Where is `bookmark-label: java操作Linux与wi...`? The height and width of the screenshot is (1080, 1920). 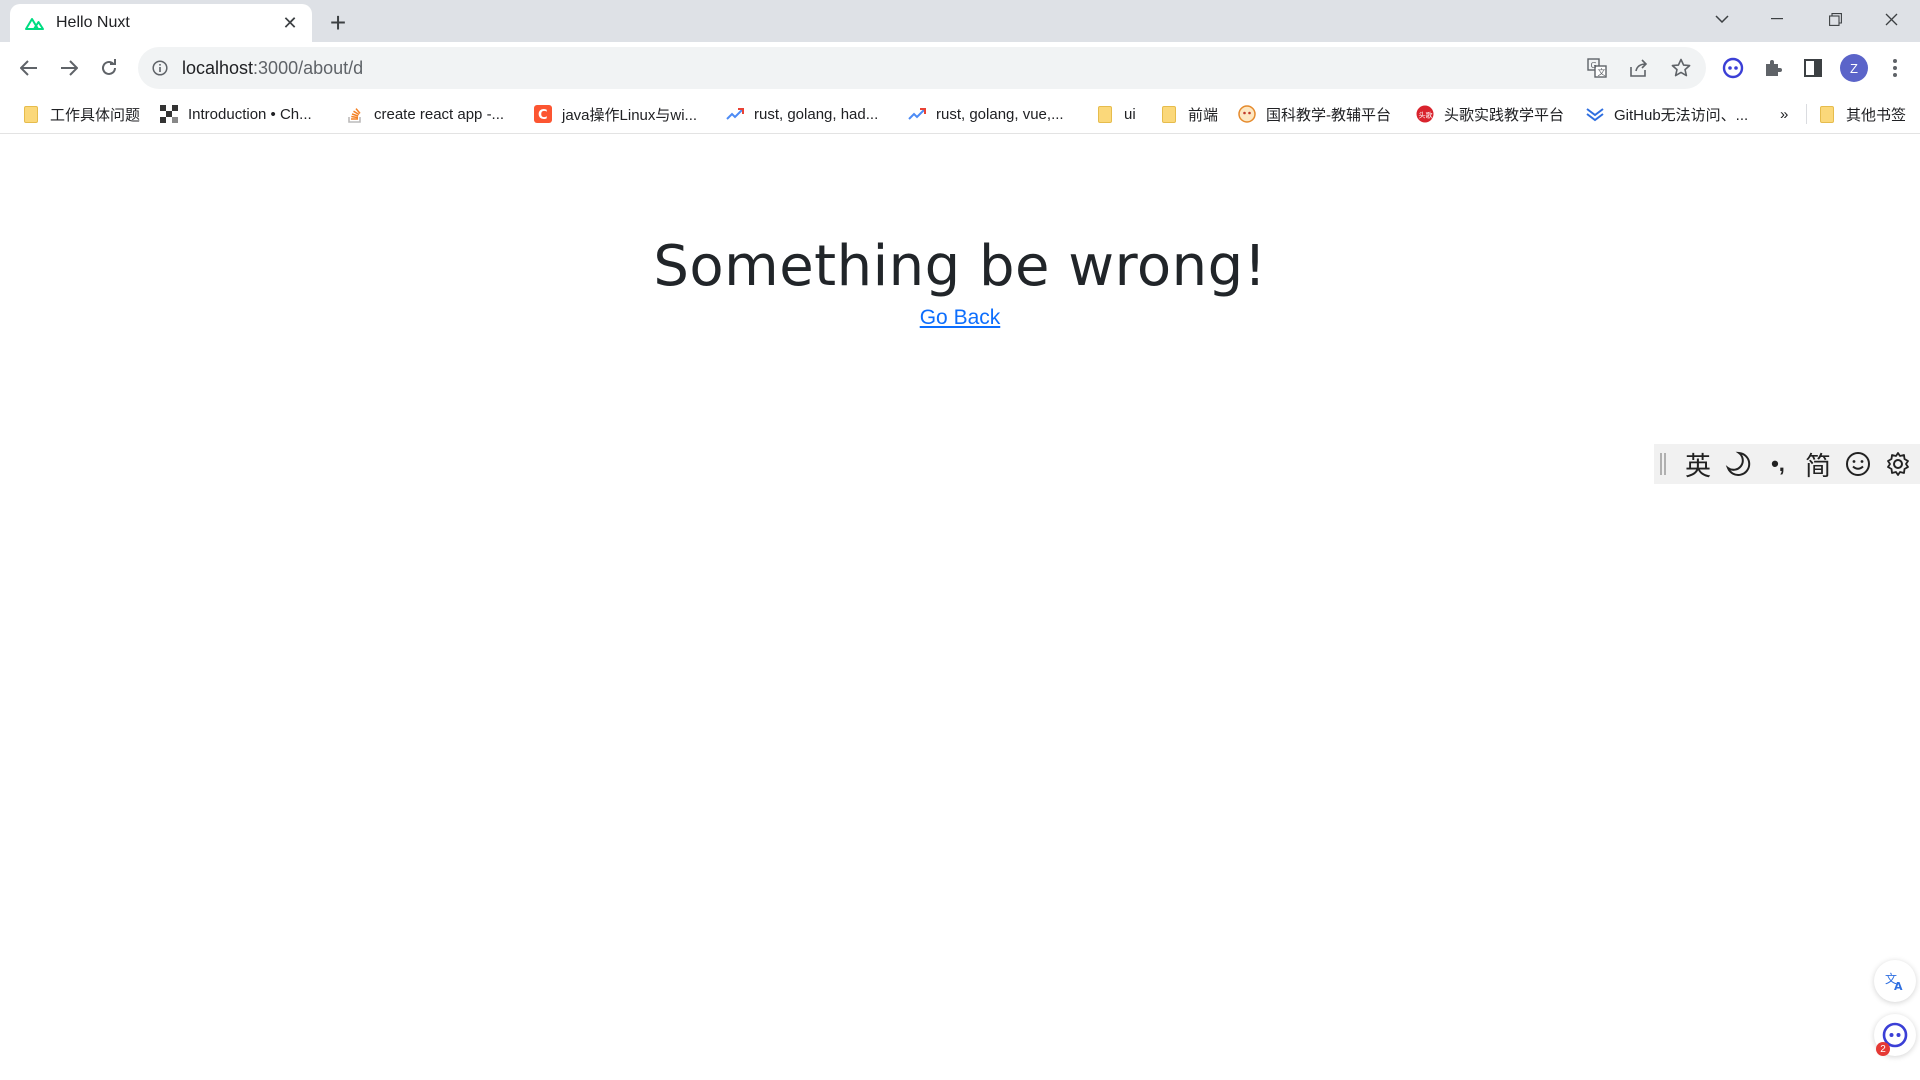
bookmark-label: java操作Linux与wi... is located at coordinates (630, 115).